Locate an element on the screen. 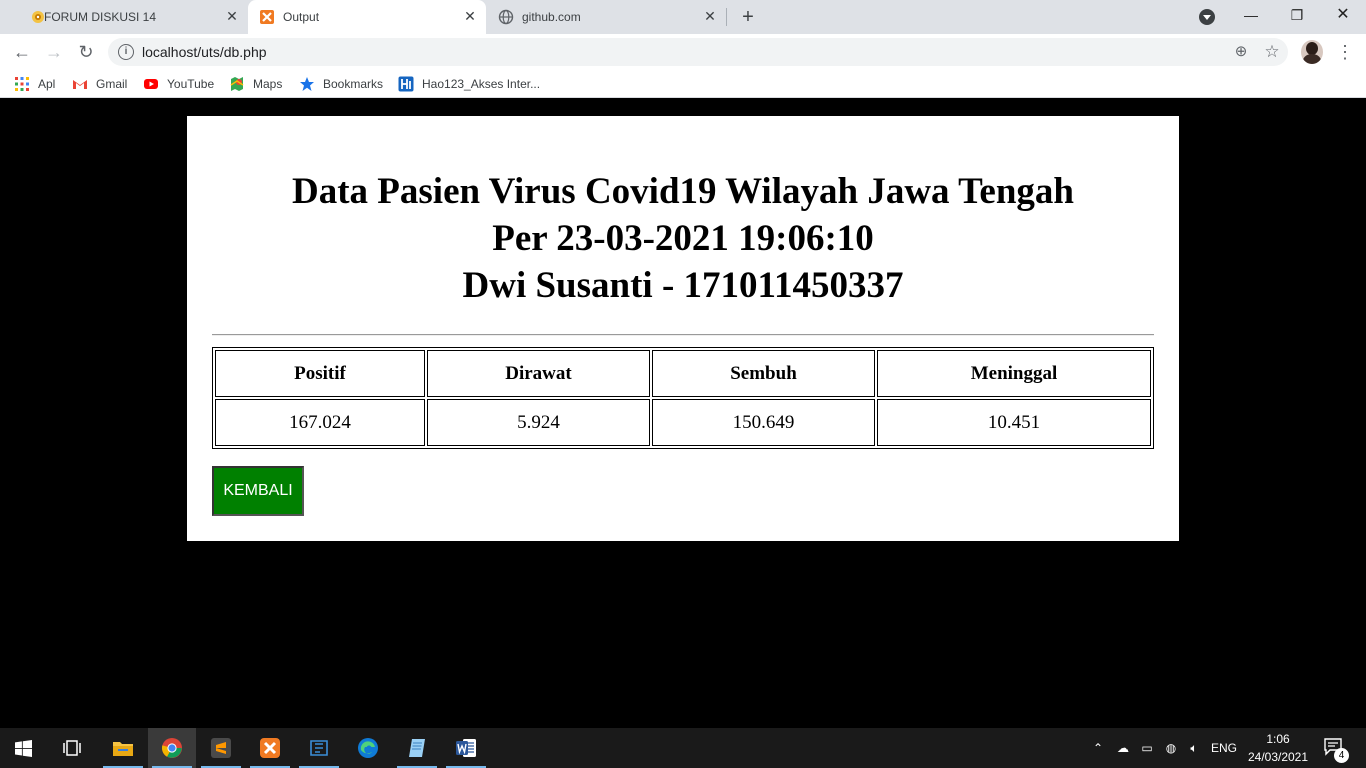 This screenshot has height=768, width=1366. xampp-favicon-icon is located at coordinates (267, 17).